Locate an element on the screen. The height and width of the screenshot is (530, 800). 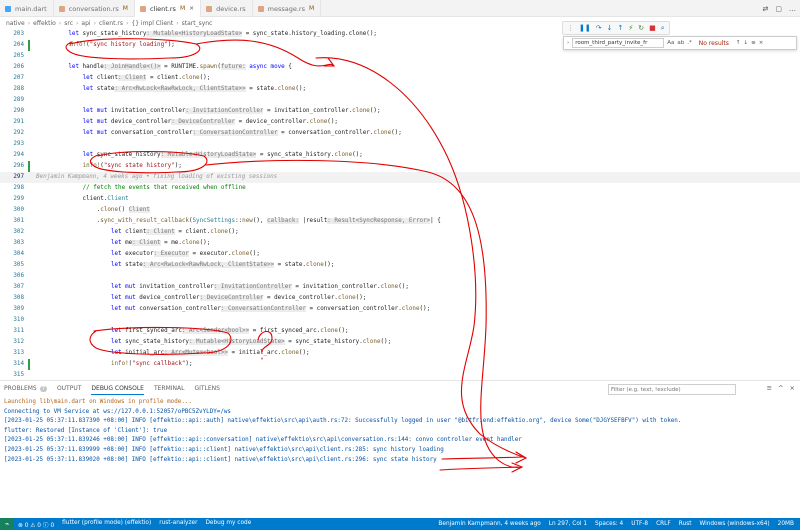
maximize-panel-icon: ^ is located at coordinates (780, 388).